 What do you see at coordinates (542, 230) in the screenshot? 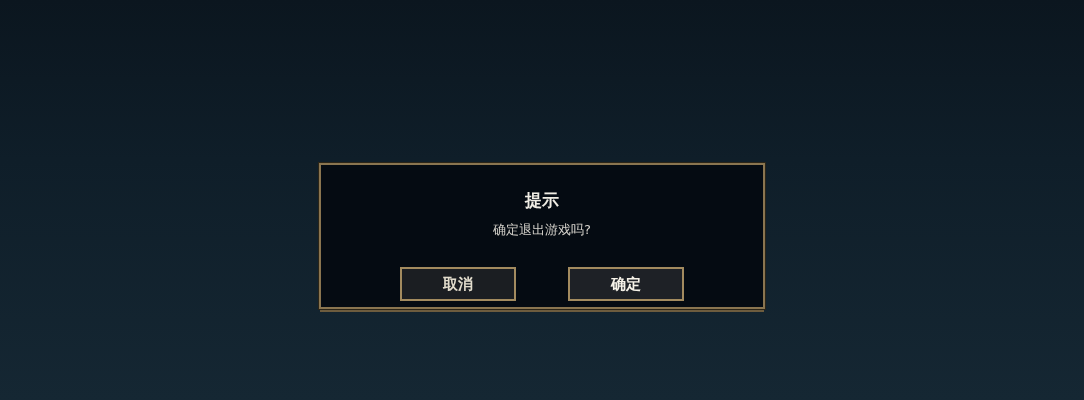
I see `dialog-message: 确定退出游戏吗?` at bounding box center [542, 230].